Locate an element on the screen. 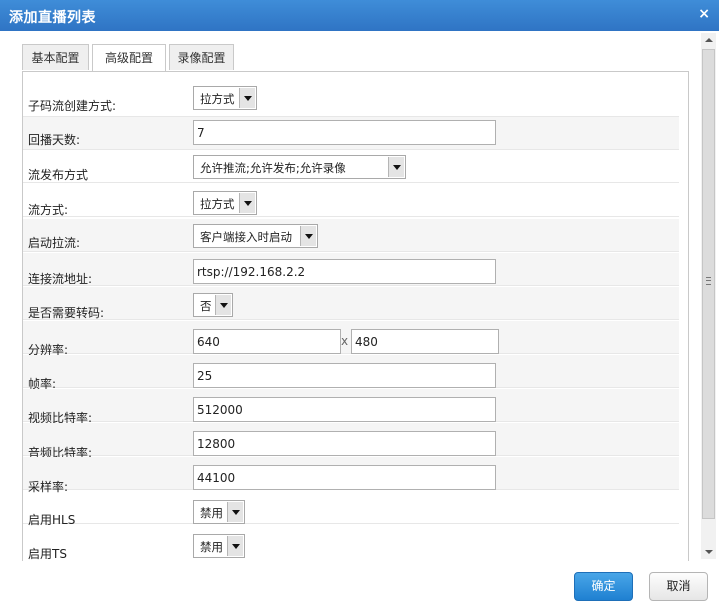  form-row-stream-url: 连接流地址: is located at coordinates (351, 269).